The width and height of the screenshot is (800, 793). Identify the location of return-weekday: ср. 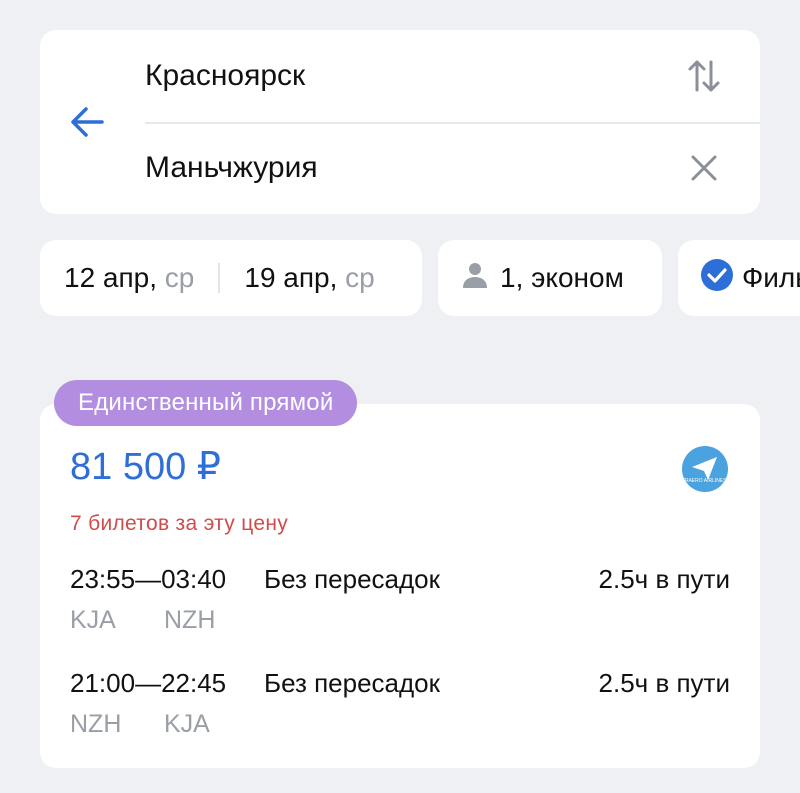
(360, 277).